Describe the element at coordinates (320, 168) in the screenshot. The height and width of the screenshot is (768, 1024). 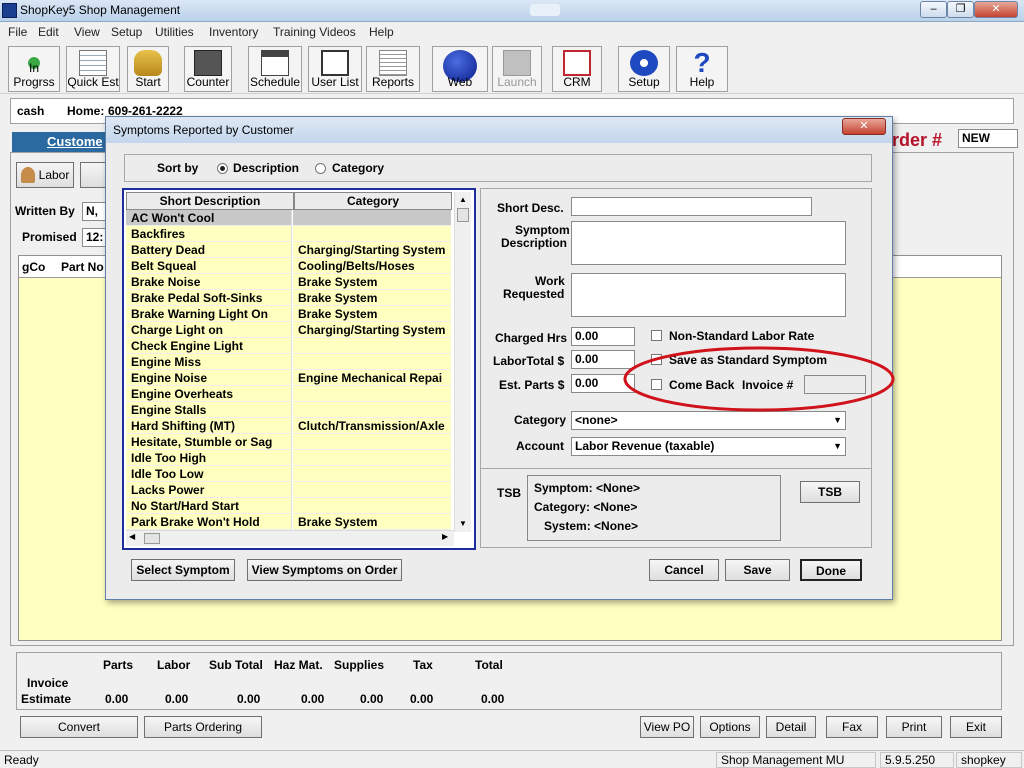
I see `sort-category-radio` at that location.